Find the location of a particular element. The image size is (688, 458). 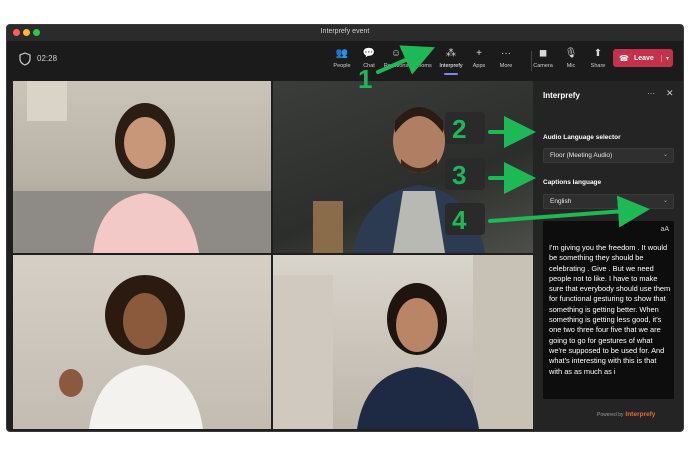

apps-label: Apps is located at coordinates (479, 66).